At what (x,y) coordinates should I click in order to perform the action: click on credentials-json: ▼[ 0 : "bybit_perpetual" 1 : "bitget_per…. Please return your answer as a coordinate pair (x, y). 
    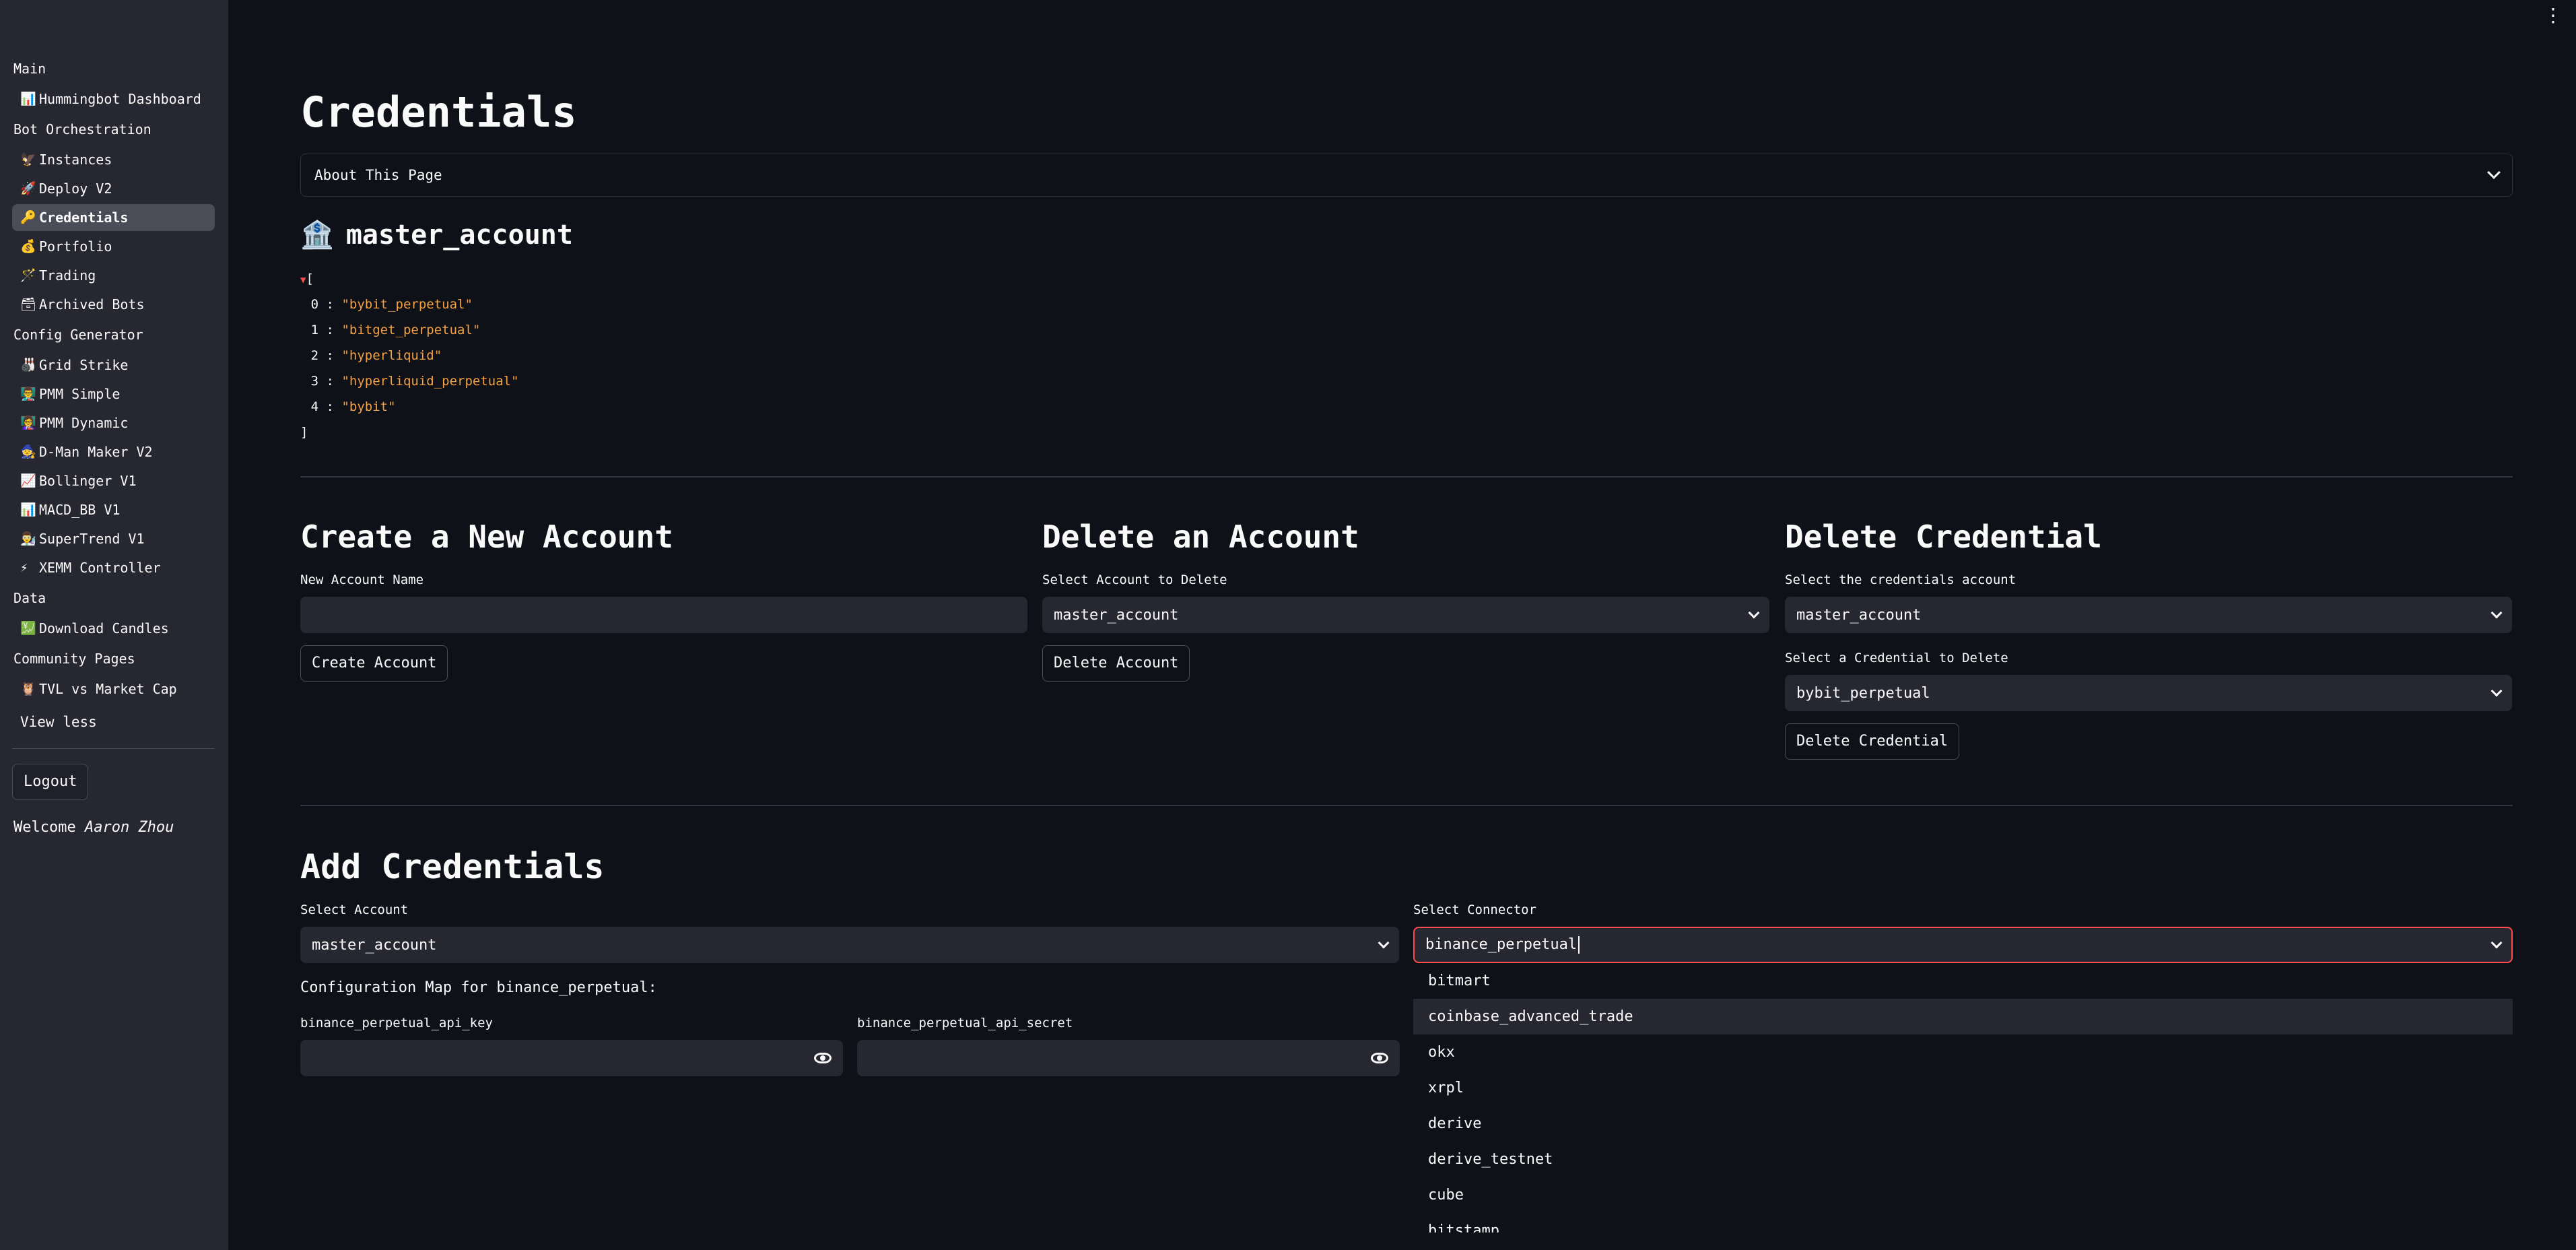
    Looking at the image, I should click on (409, 356).